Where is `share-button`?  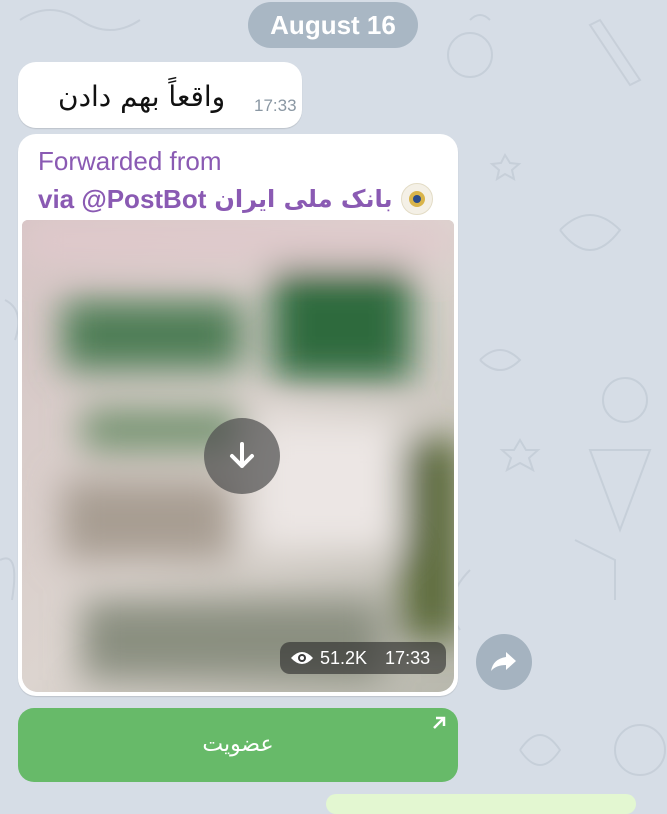
share-button is located at coordinates (504, 662).